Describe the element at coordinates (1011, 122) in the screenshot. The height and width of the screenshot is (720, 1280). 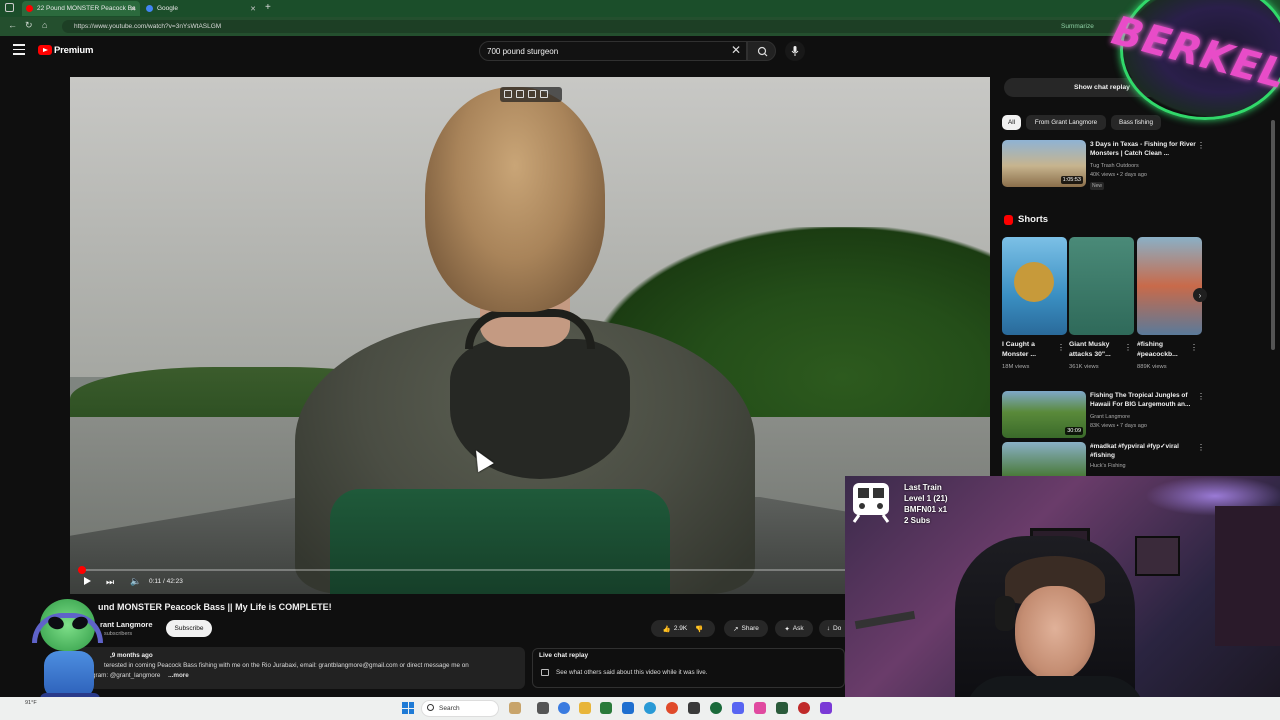
I see `chip-all: All` at that location.